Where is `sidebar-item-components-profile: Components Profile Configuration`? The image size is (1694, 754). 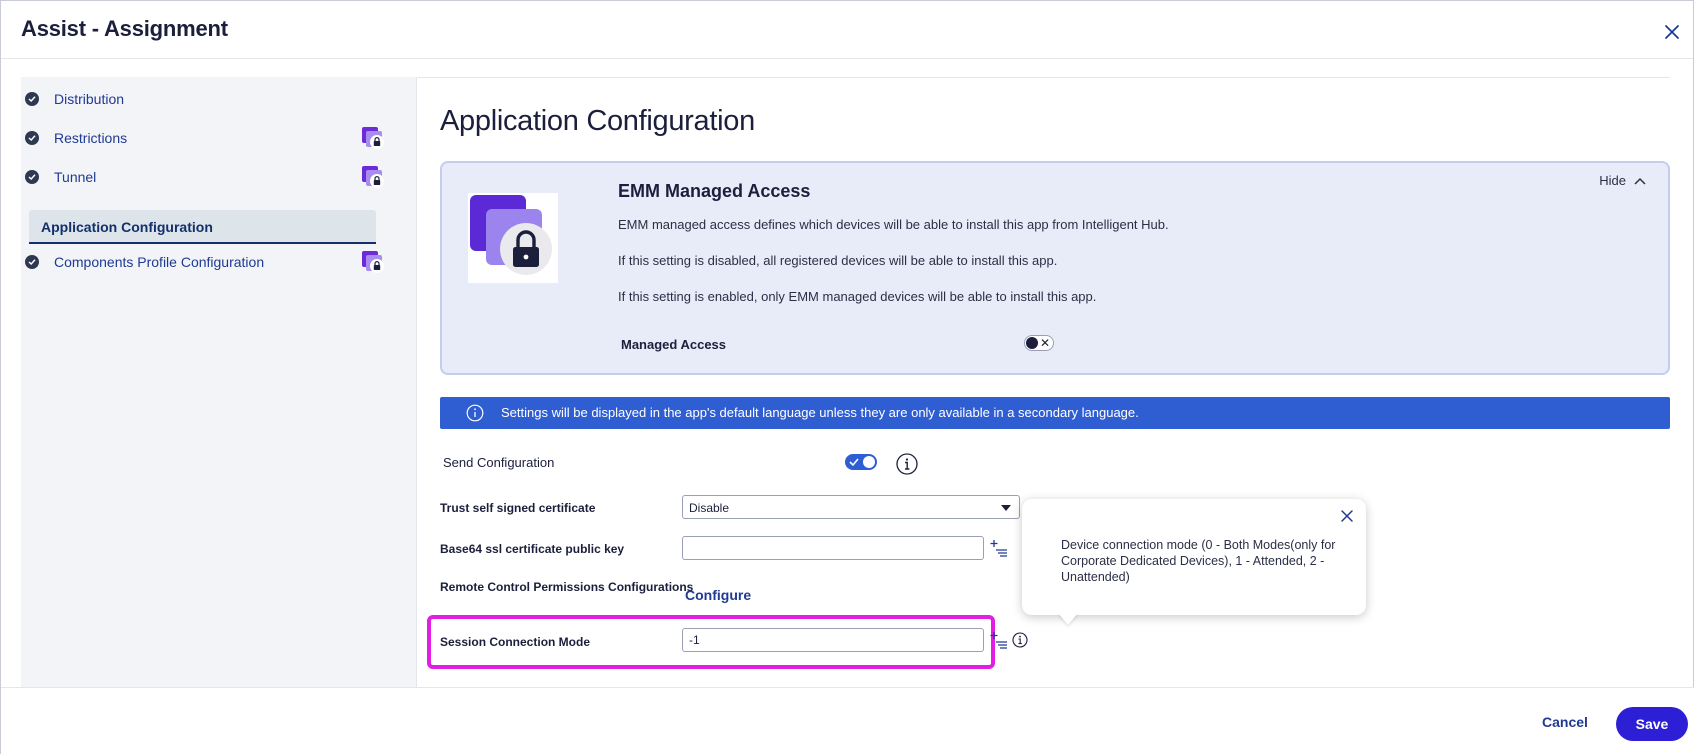 sidebar-item-components-profile: Components Profile Configuration is located at coordinates (216, 262).